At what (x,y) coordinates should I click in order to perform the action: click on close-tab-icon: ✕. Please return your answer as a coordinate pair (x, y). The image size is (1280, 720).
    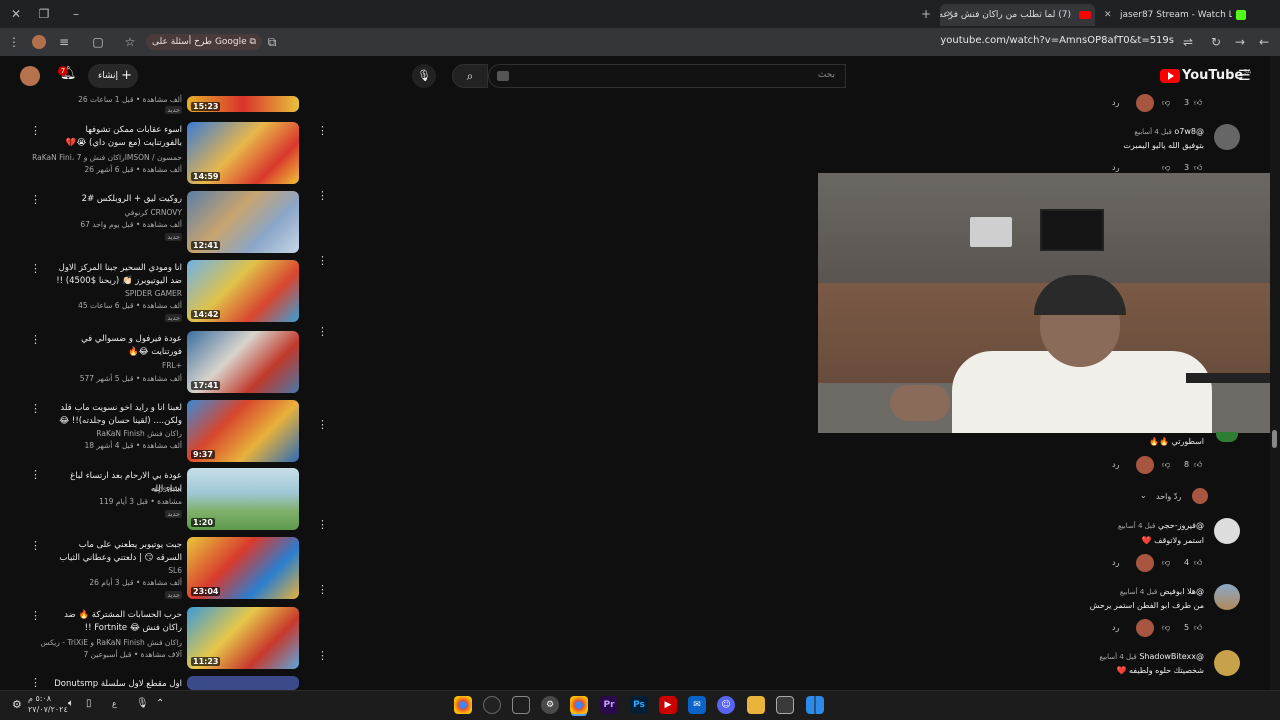
    Looking at the image, I should click on (1108, 15).